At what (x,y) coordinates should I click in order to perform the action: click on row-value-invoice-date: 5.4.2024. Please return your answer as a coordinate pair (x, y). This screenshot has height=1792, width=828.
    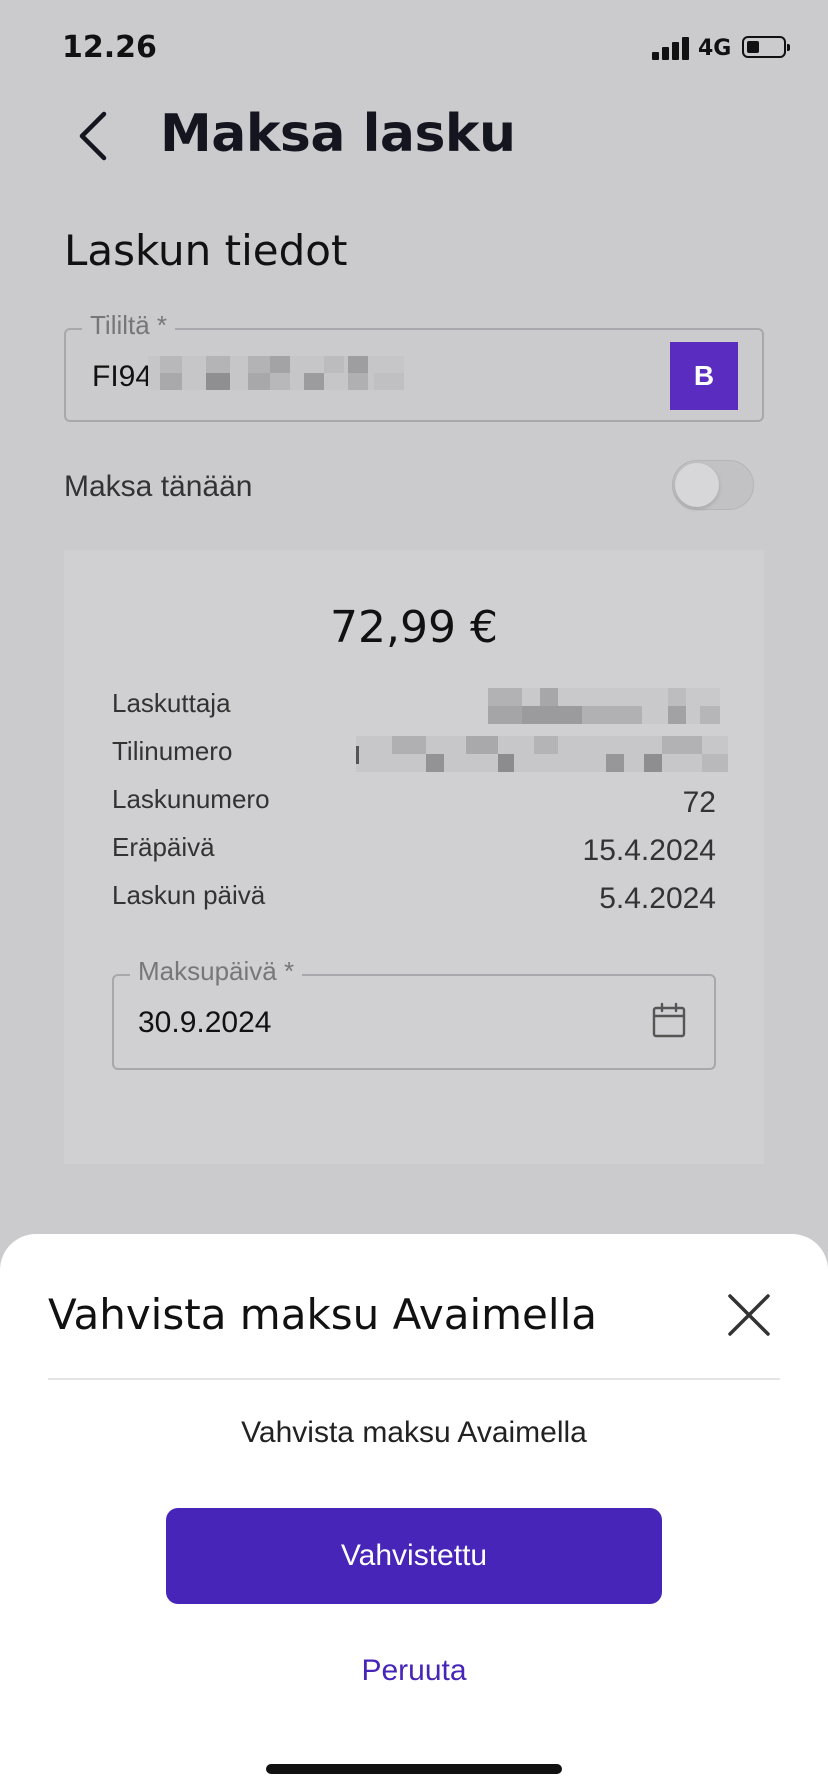
    Looking at the image, I should click on (657, 898).